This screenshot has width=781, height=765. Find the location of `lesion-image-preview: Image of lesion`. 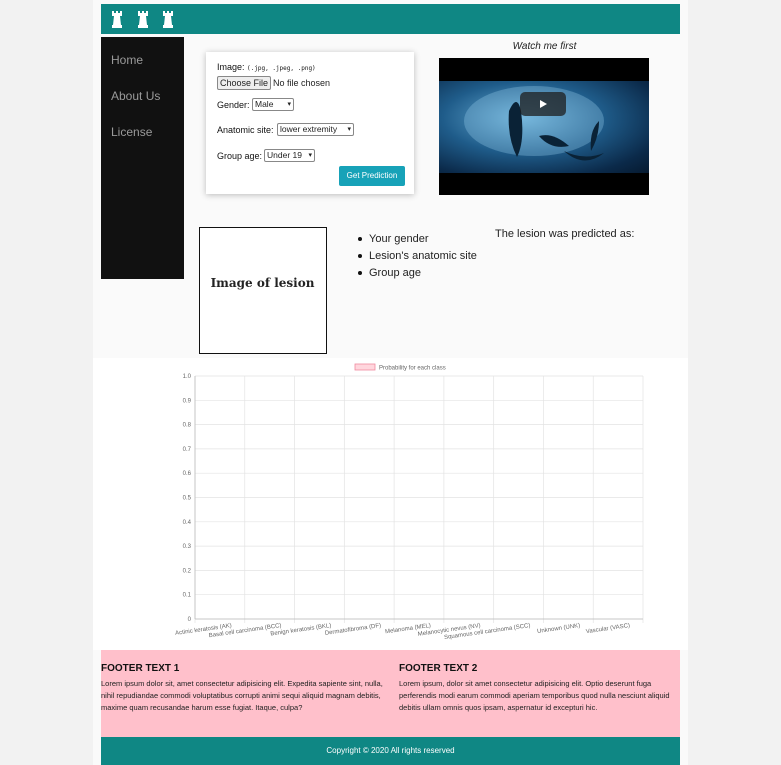

lesion-image-preview: Image of lesion is located at coordinates (263, 290).